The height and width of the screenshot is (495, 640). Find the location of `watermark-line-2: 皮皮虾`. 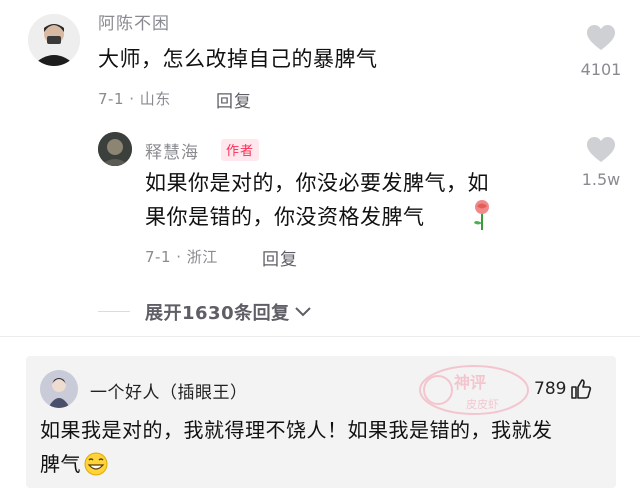

watermark-line-2: 皮皮虾 is located at coordinates (482, 404).